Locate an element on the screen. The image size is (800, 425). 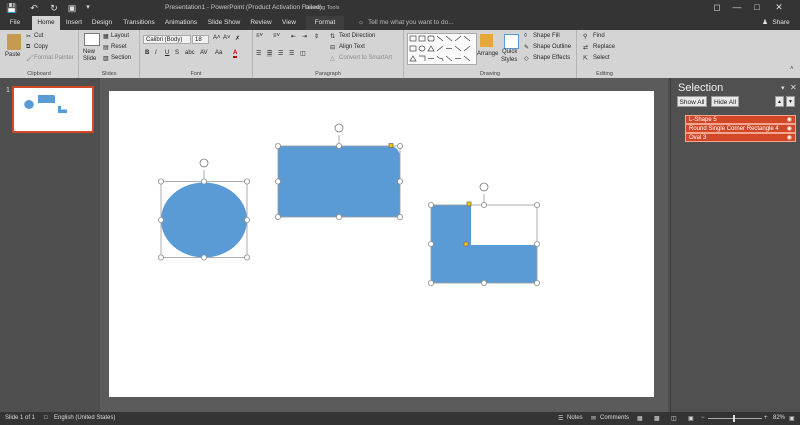
slide-show-icon: ▣ is located at coordinates (691, 418).